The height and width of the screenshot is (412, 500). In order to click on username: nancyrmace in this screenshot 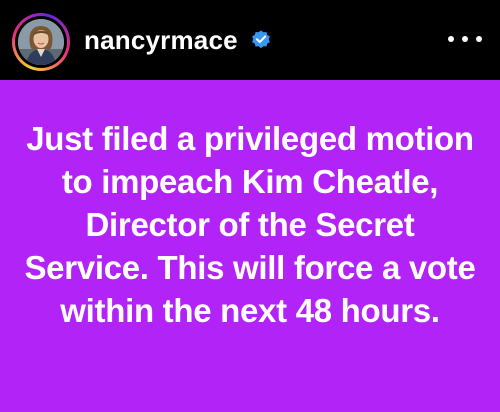, I will do `click(161, 40)`.